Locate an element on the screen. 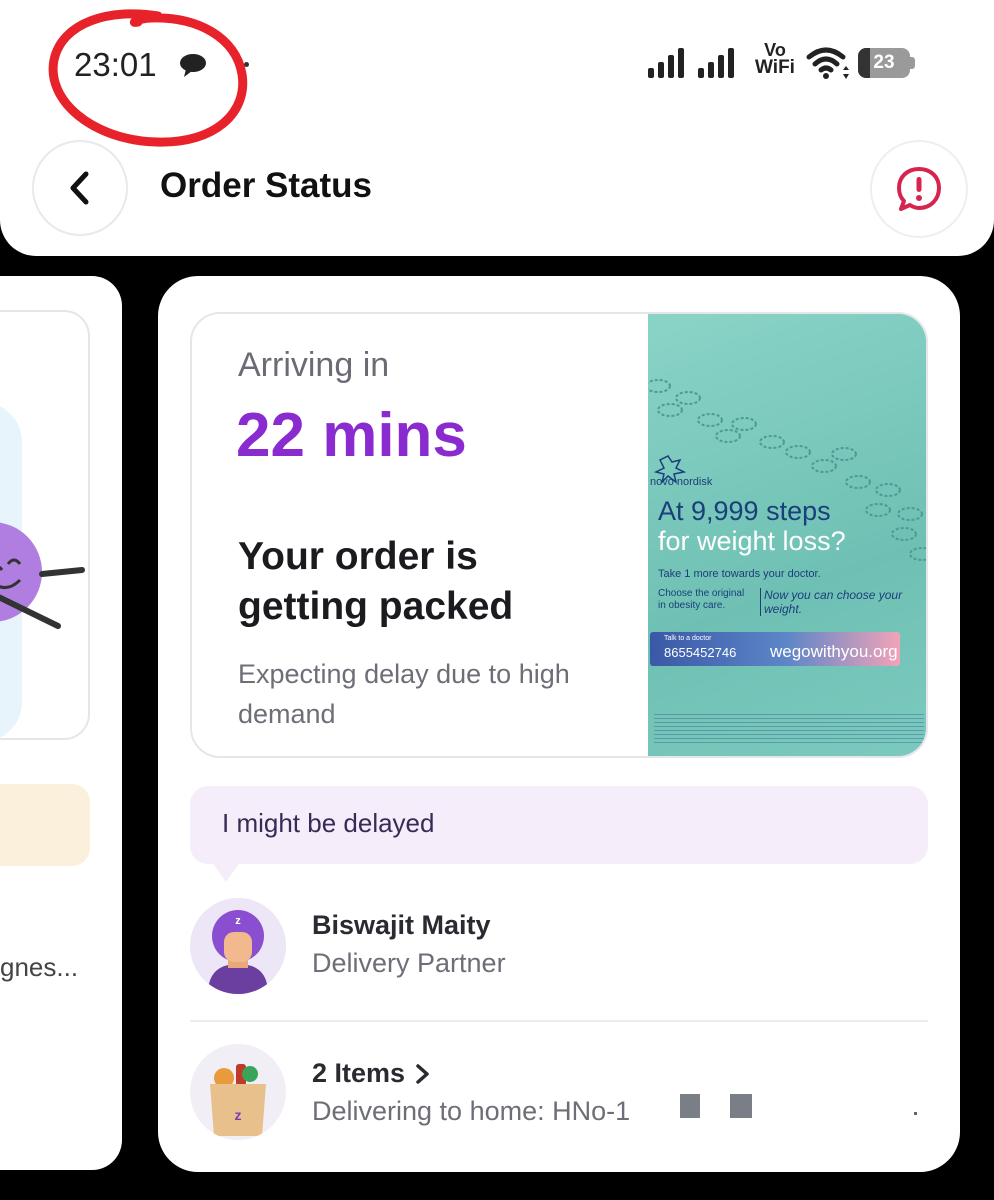 This screenshot has height=1200, width=994. delay-message-bubble: I might be delayed is located at coordinates (559, 825).